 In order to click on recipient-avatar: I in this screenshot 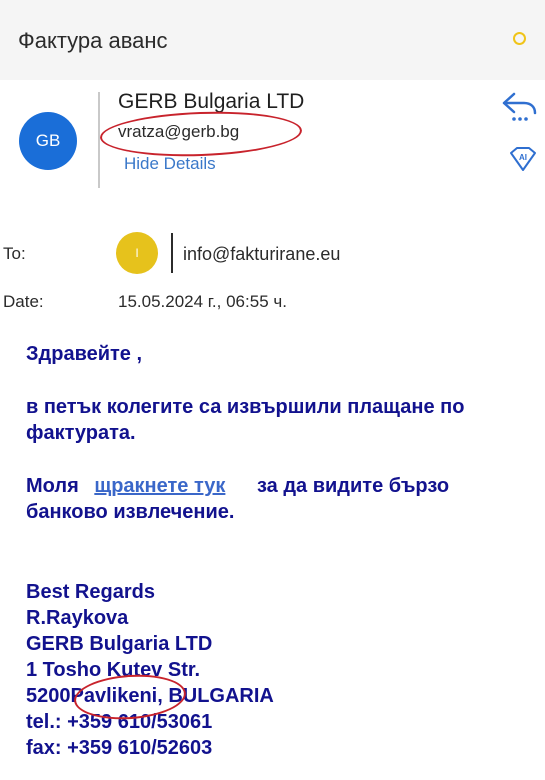, I will do `click(137, 253)`.